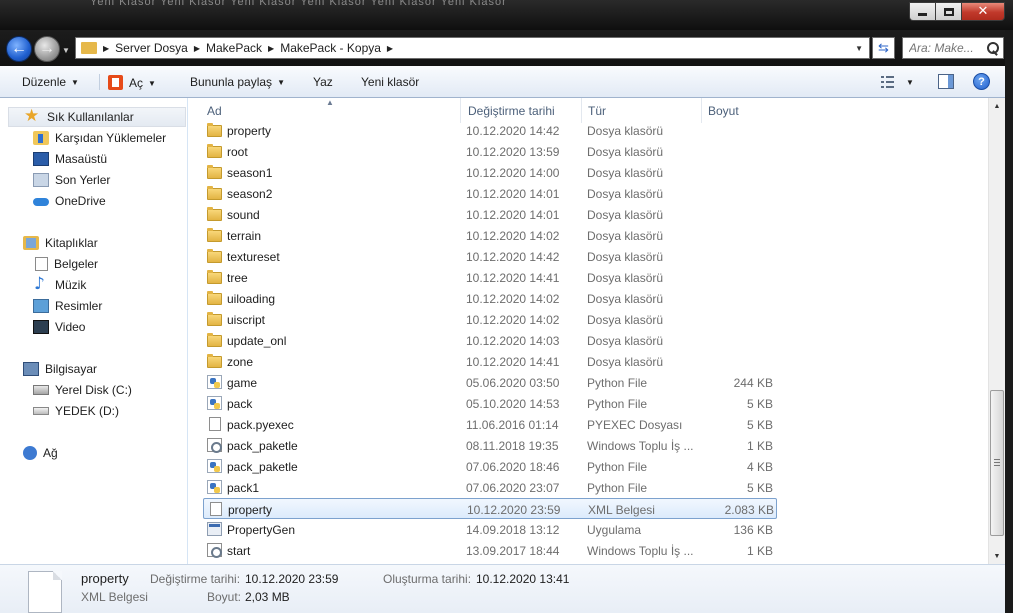 Image resolution: width=1013 pixels, height=613 pixels. What do you see at coordinates (243, 215) in the screenshot?
I see `file-name: sound` at bounding box center [243, 215].